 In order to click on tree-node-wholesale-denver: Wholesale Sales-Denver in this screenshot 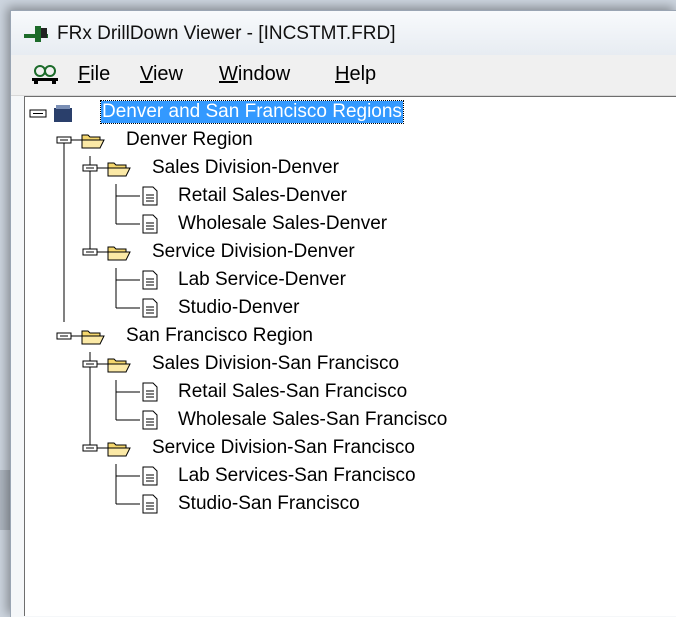, I will do `click(282, 224)`.